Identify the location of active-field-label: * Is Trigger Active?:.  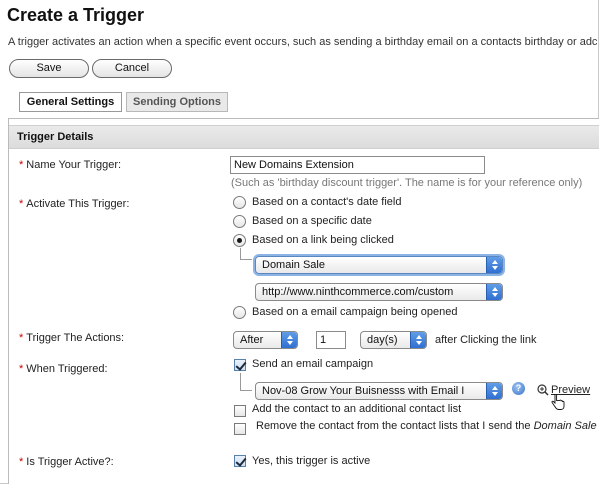
(66, 462).